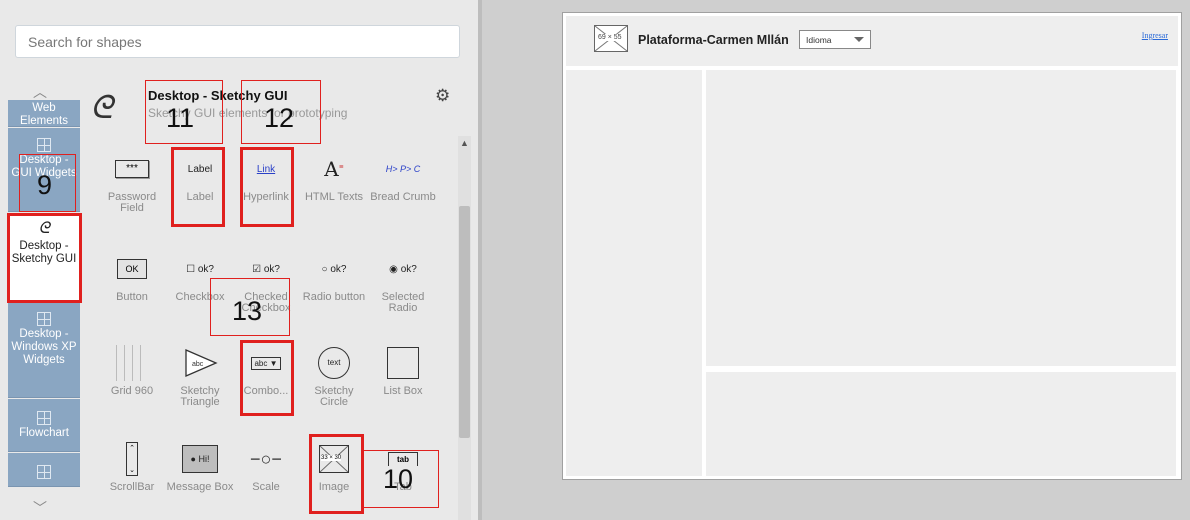 The image size is (1190, 520). I want to click on shape-sketchy-triangle: abc Sketchy Triangle, so click(200, 374).